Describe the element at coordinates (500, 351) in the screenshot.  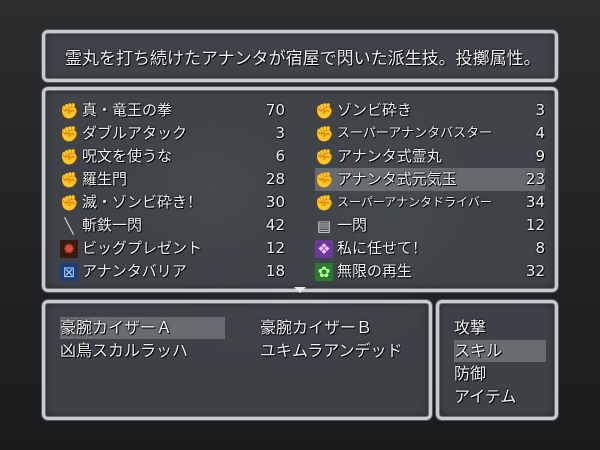
I see `command-skill: スキル` at that location.